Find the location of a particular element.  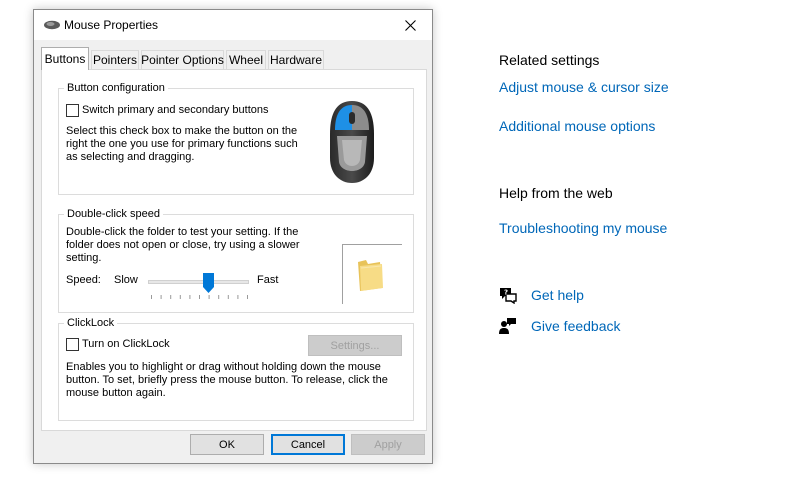

title-bar: Mouse Properties is located at coordinates (233, 25).